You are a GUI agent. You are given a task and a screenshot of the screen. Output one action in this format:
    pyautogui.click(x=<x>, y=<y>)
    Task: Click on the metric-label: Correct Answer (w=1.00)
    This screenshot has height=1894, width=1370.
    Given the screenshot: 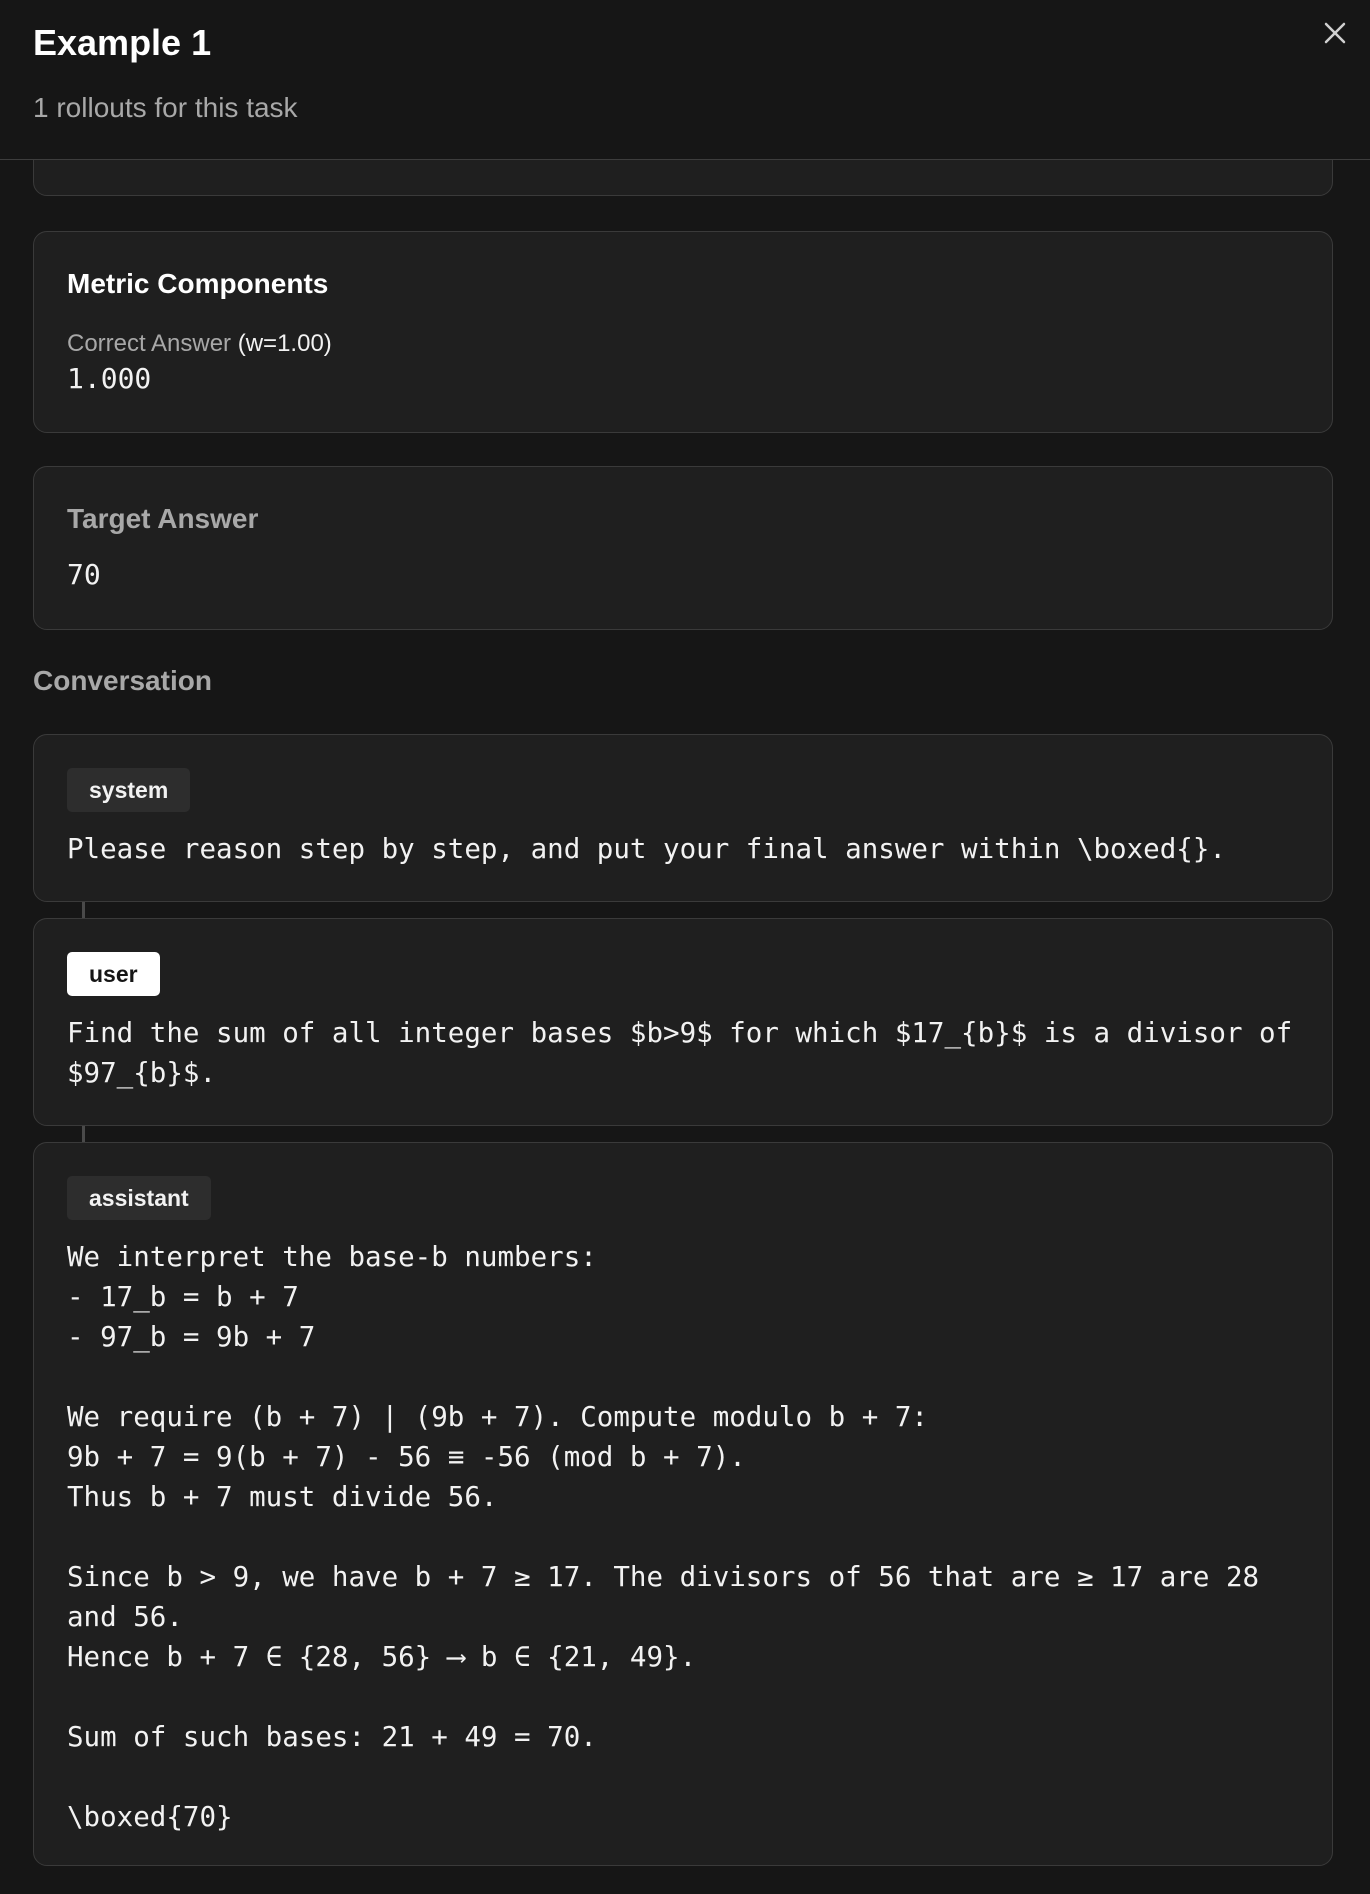 What is the action you would take?
    pyautogui.click(x=199, y=344)
    